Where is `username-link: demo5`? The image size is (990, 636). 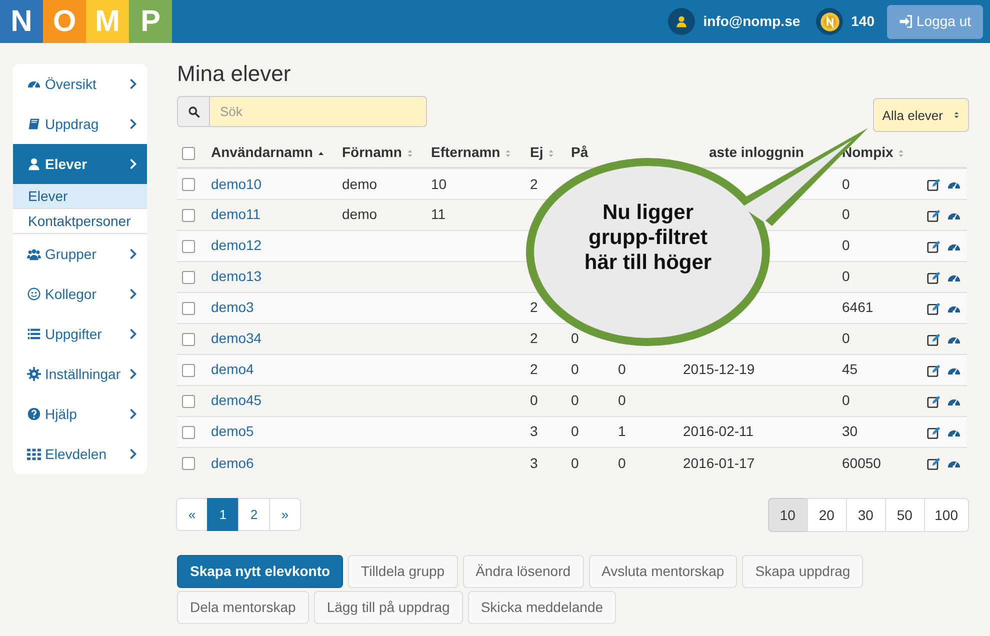 username-link: demo5 is located at coordinates (232, 431).